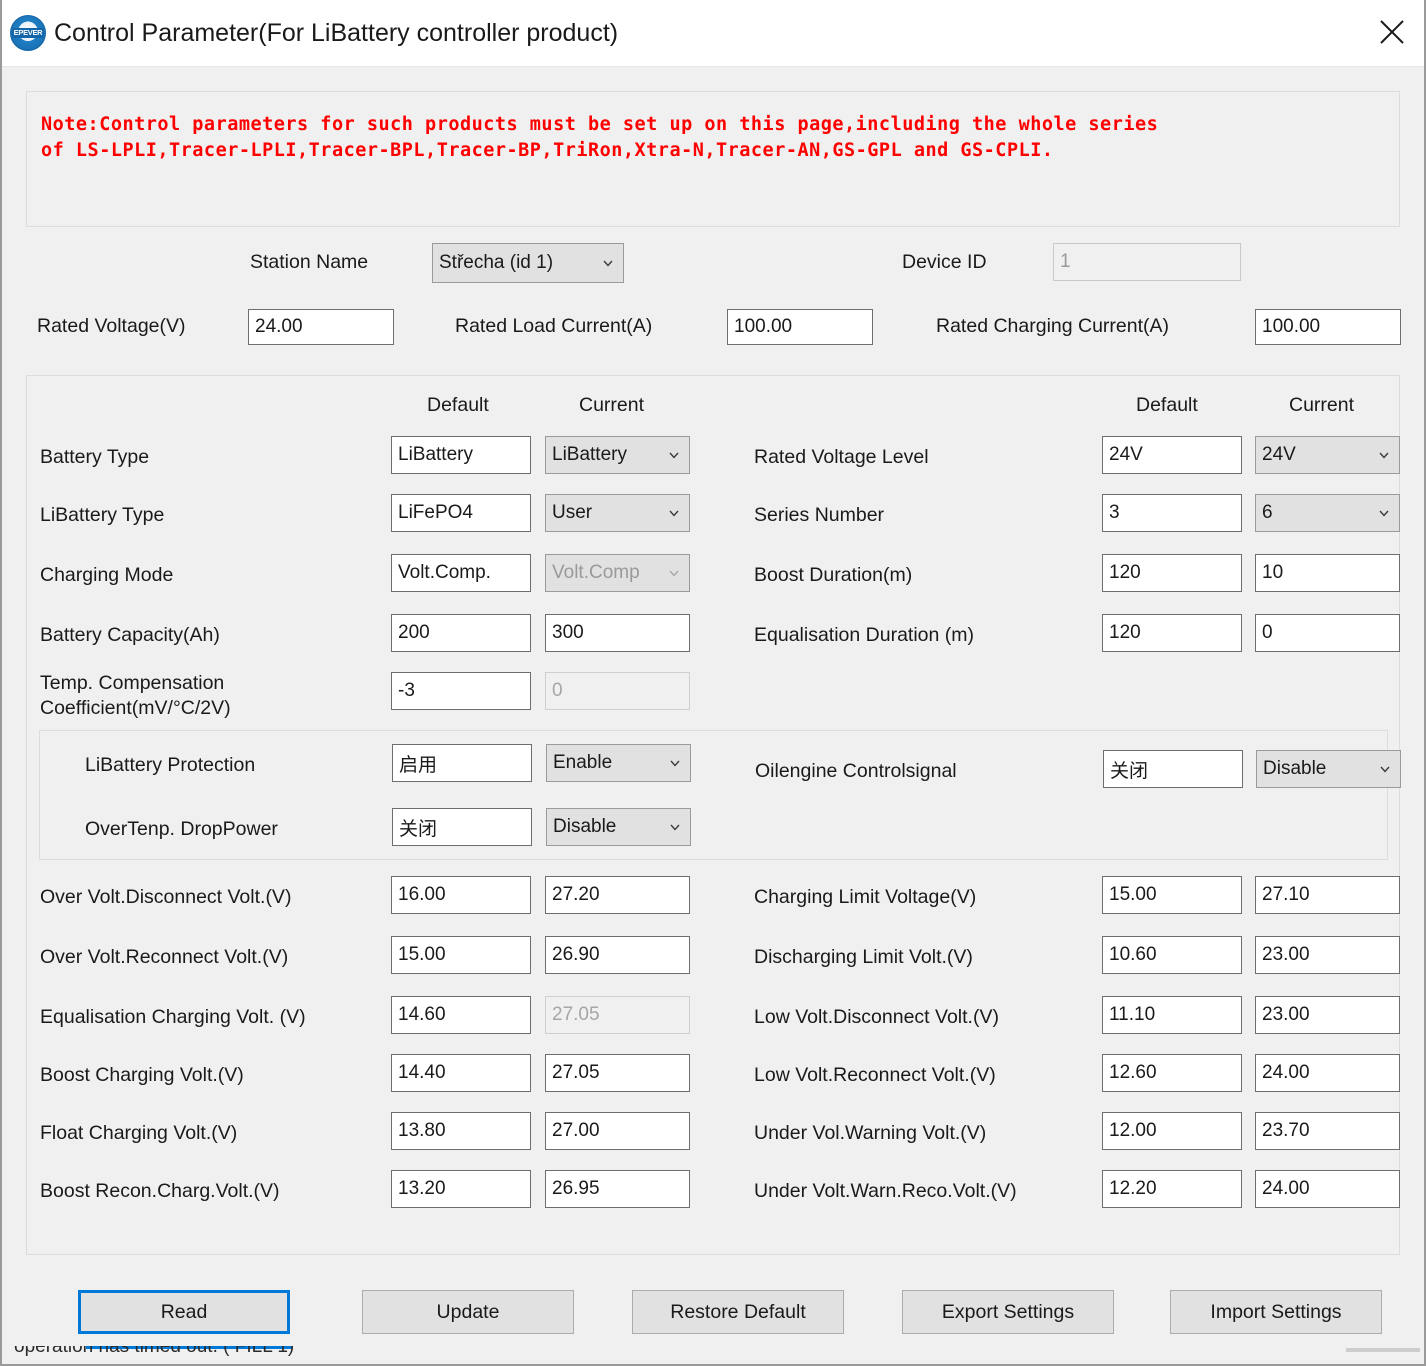 The width and height of the screenshot is (1426, 1366). What do you see at coordinates (875, 1075) in the screenshot?
I see `parameter-label: Low Volt.Reconnect Volt.(V)` at bounding box center [875, 1075].